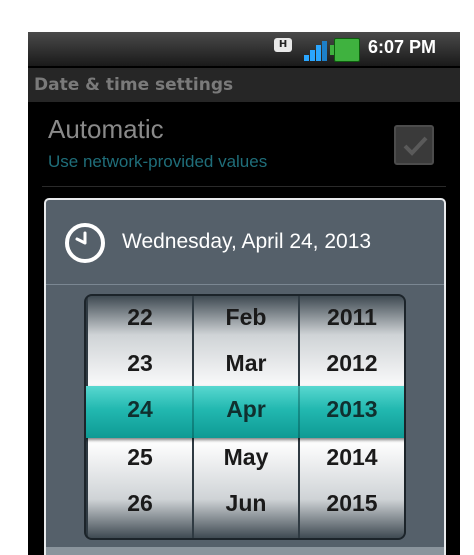 This screenshot has width=474, height=555. I want to click on dialog-title-bar: Wednesday, April 24, 2013, so click(245, 242).